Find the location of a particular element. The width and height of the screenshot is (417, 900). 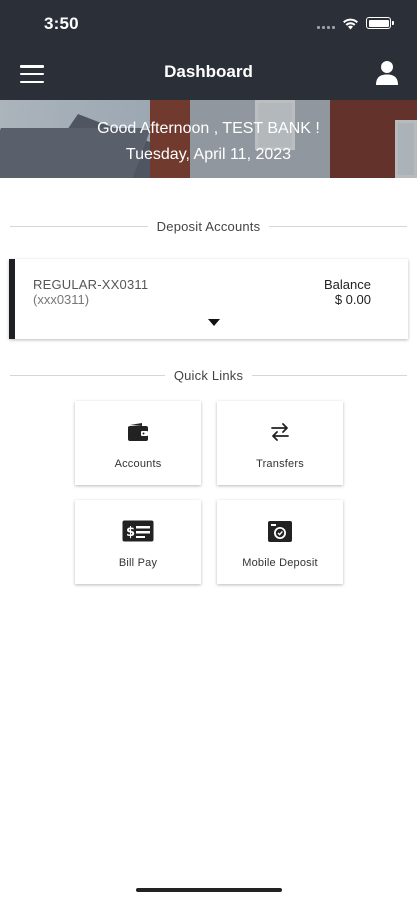

user-profile-icon is located at coordinates (387, 73).